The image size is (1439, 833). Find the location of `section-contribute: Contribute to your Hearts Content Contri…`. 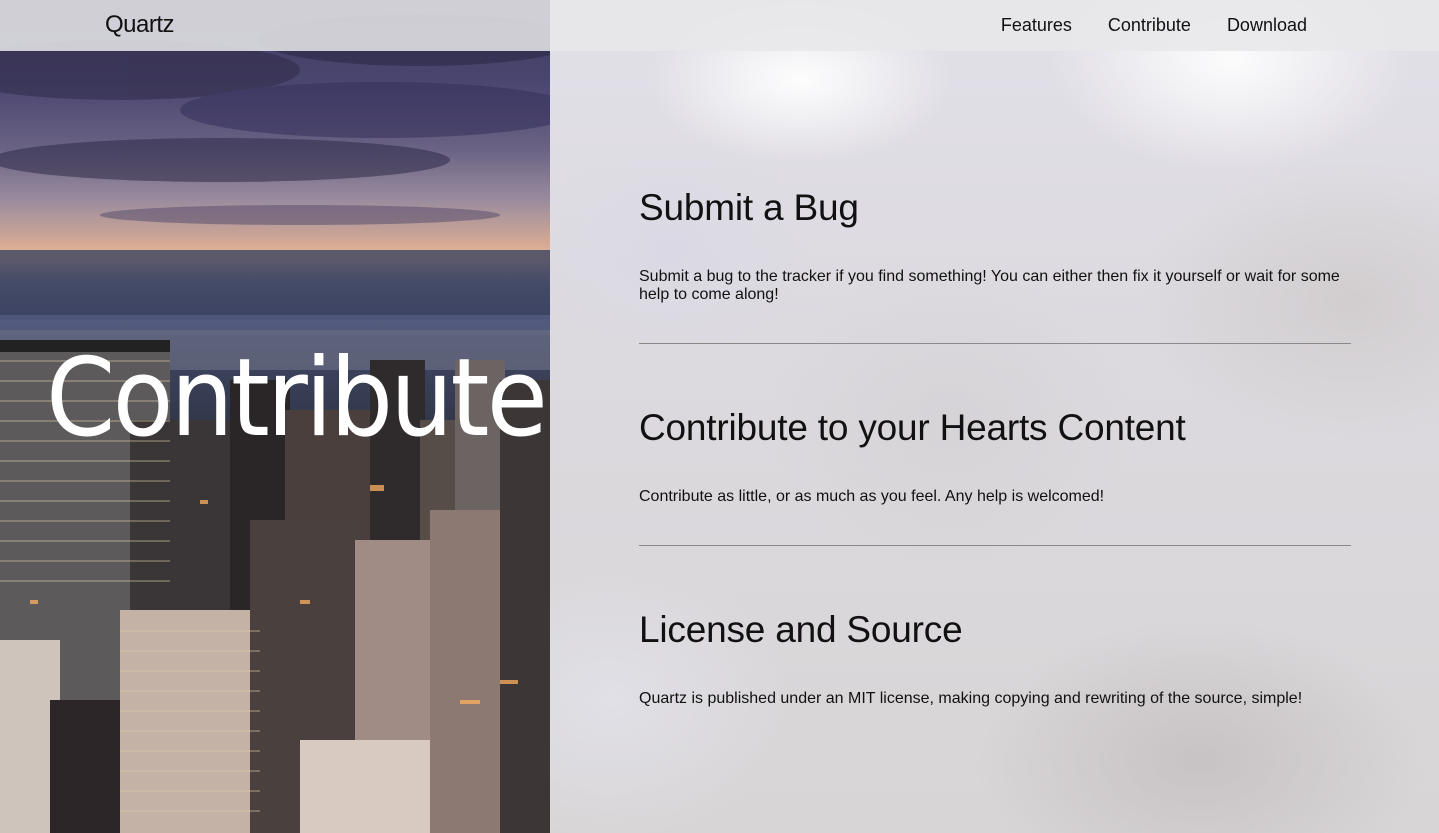

section-contribute: Contribute to your Hearts Content Contri… is located at coordinates (995, 475).